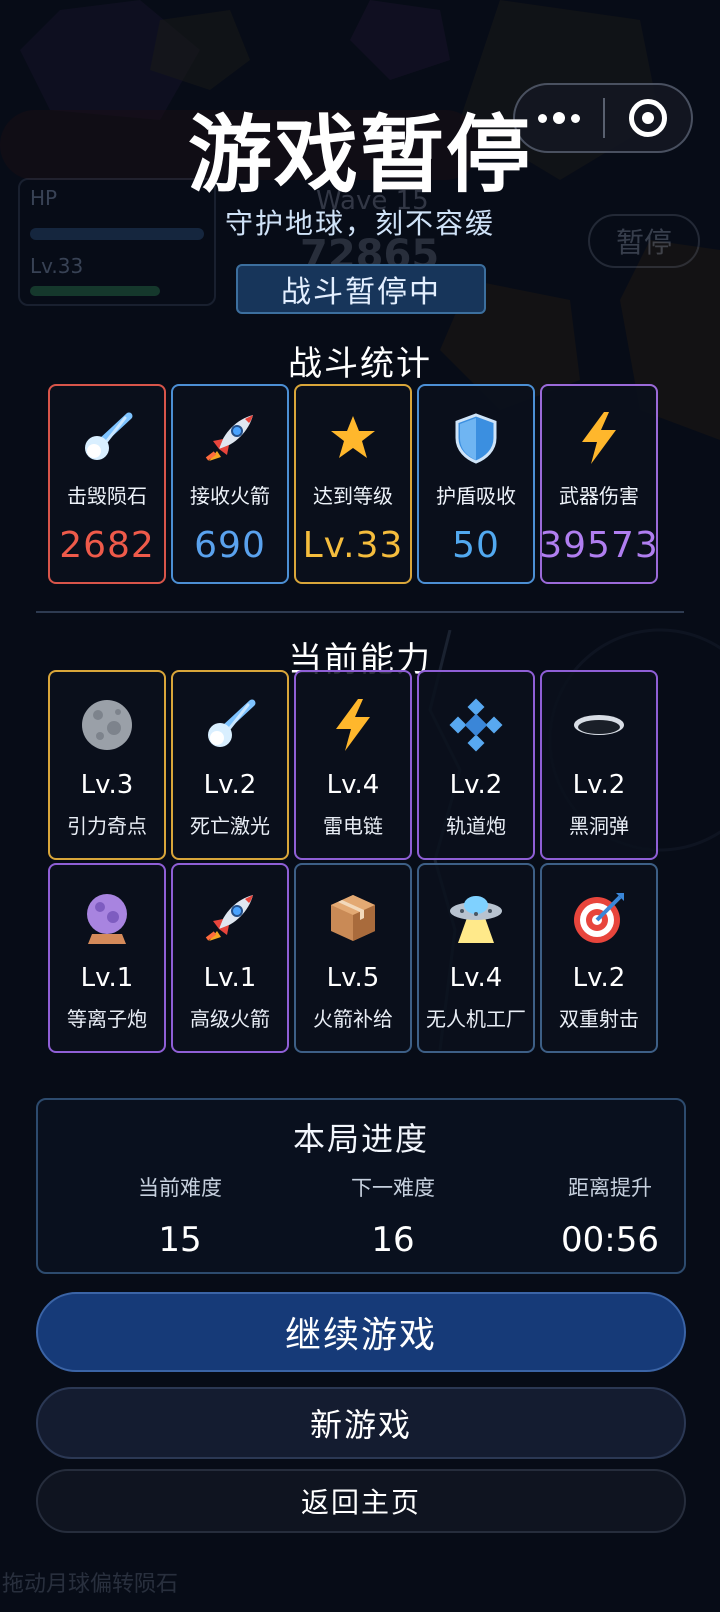 Image resolution: width=720 pixels, height=1612 pixels. What do you see at coordinates (353, 438) in the screenshot?
I see `star-icon` at bounding box center [353, 438].